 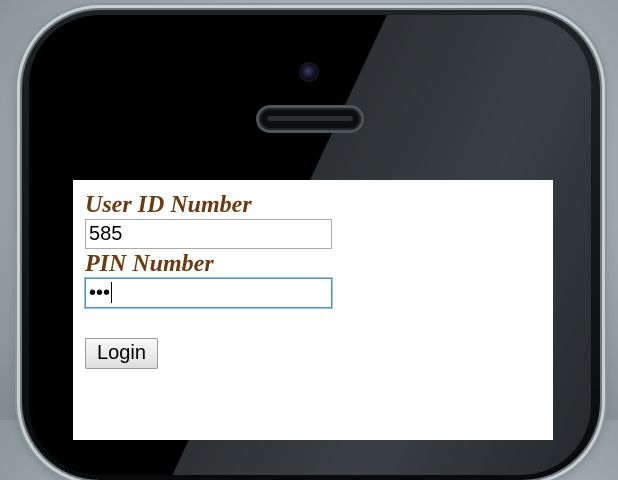 What do you see at coordinates (112, 292) in the screenshot?
I see `text-caret` at bounding box center [112, 292].